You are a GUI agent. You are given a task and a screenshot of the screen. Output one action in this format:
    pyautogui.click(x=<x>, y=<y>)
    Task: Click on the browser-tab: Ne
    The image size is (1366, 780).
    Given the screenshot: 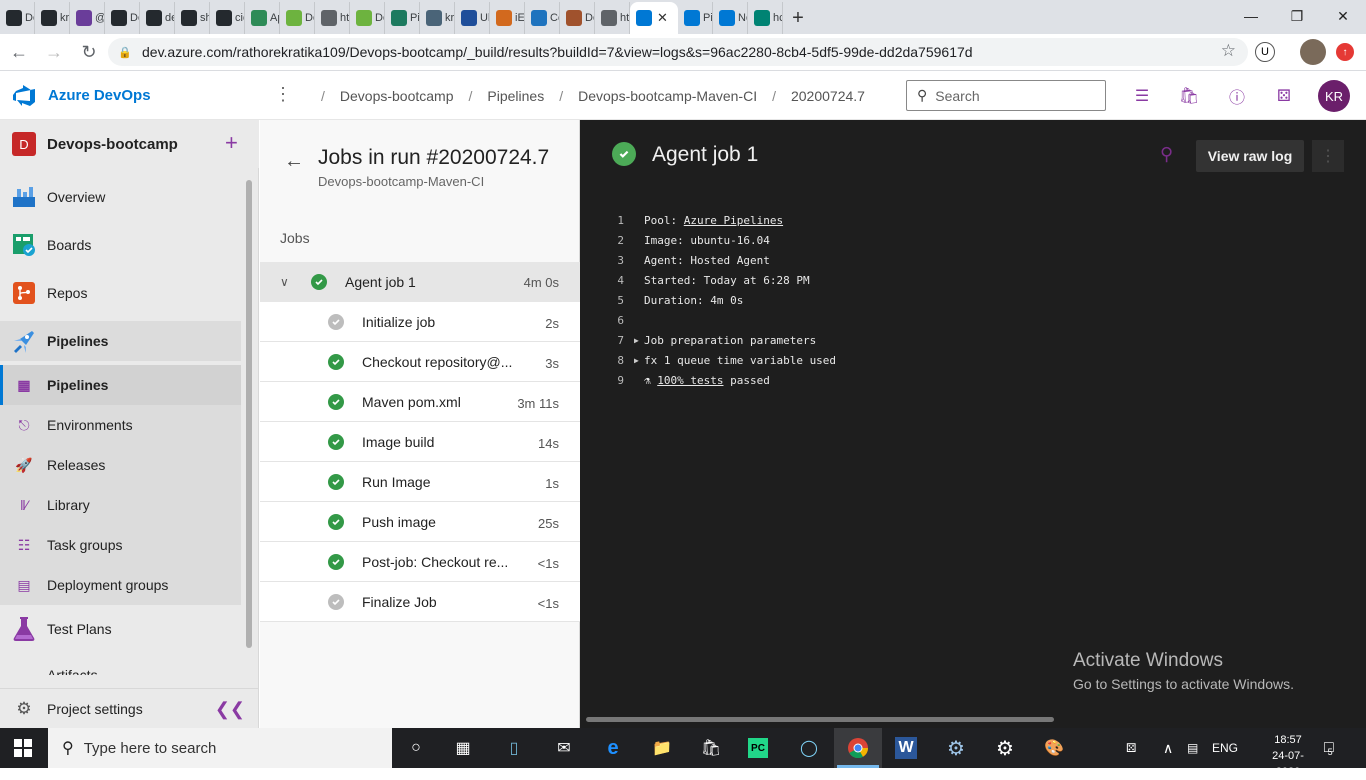 What is the action you would take?
    pyautogui.click(x=730, y=18)
    